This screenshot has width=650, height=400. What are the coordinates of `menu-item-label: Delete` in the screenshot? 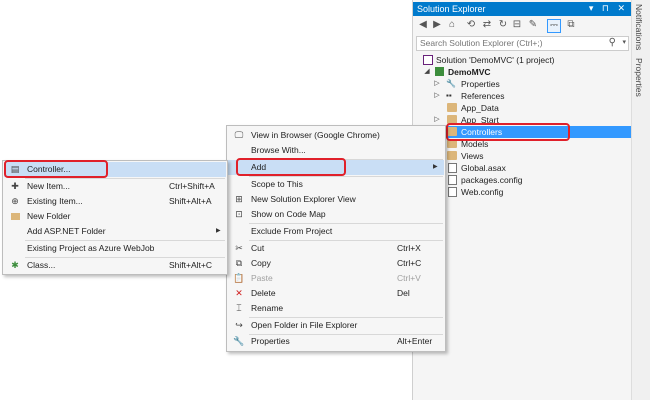 It's located at (263, 293).